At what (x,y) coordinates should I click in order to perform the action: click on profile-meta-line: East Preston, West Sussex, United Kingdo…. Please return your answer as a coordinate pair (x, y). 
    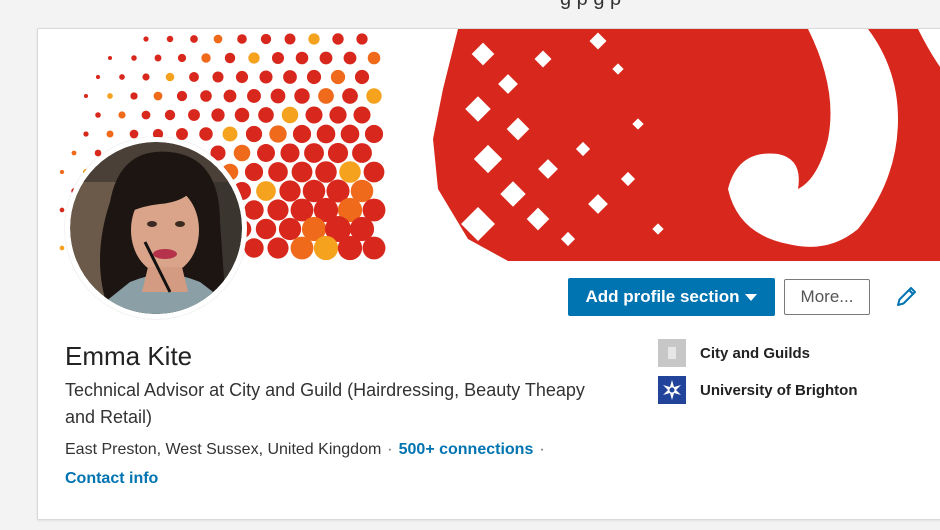
    Looking at the image, I should click on (308, 450).